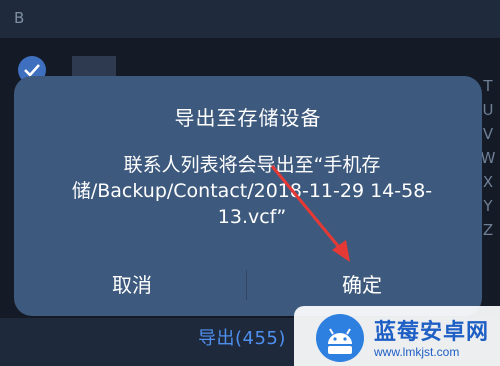 This screenshot has width=500, height=366. Describe the element at coordinates (432, 332) in the screenshot. I see `watermark-title: 蓝莓安卓网` at that location.